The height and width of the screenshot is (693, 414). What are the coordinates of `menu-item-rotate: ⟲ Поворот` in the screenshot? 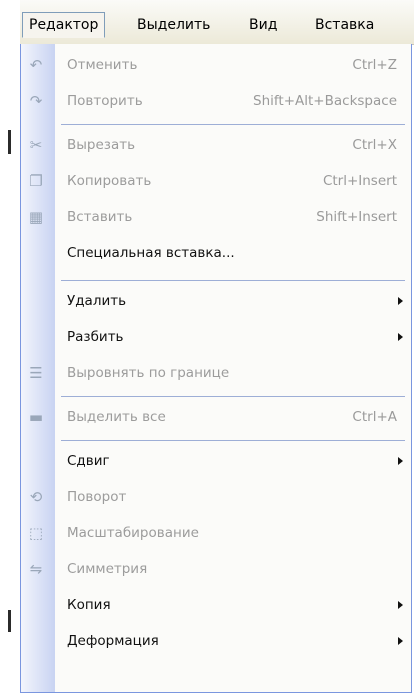 It's located at (220, 497).